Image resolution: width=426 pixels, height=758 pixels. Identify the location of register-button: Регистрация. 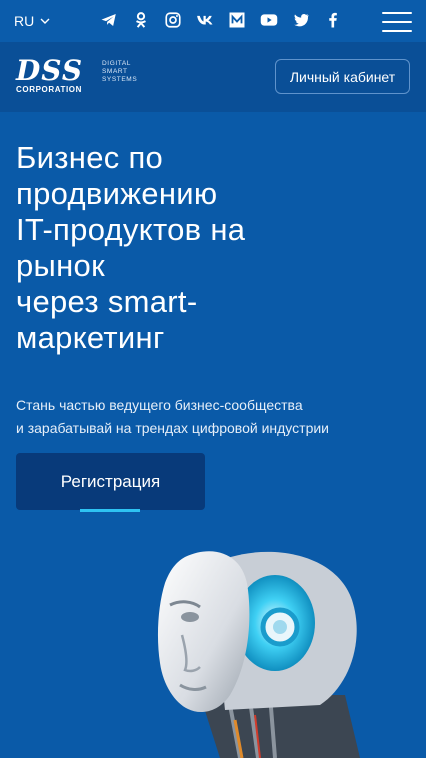
(110, 481).